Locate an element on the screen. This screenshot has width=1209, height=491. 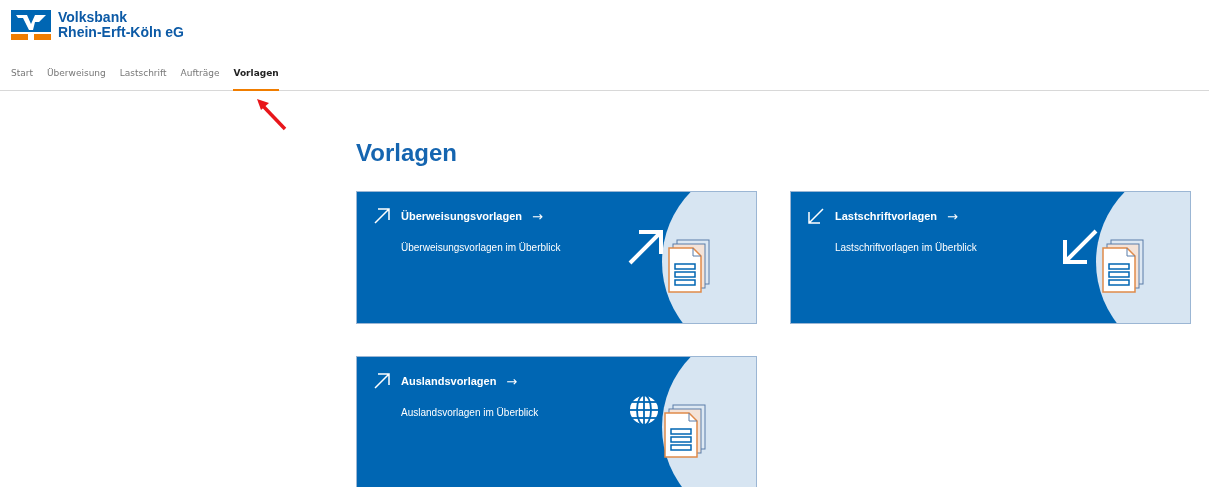
template-card: Überweisungsvorlagen → Überweisungsvorlagen im Überblick is located at coordinates (556, 257).